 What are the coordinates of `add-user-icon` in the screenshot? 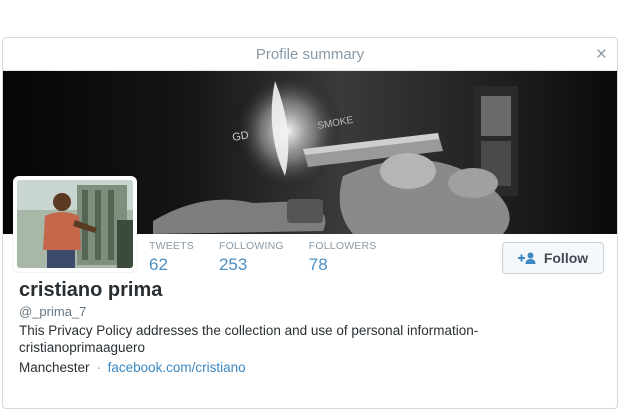 It's located at (526, 258).